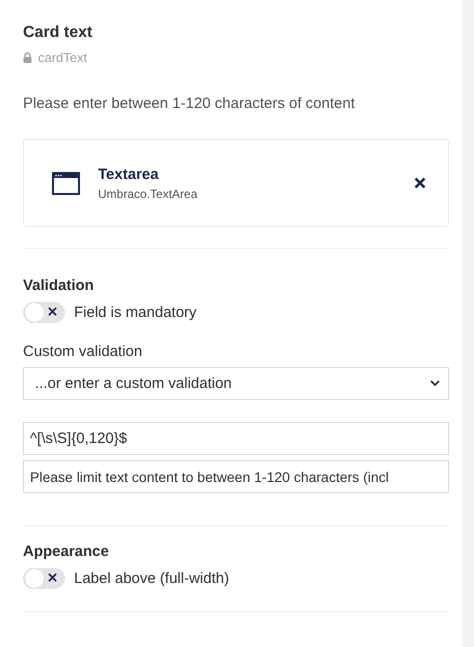  Describe the element at coordinates (135, 312) in the screenshot. I see `toggle-label: Field is mandatory` at that location.